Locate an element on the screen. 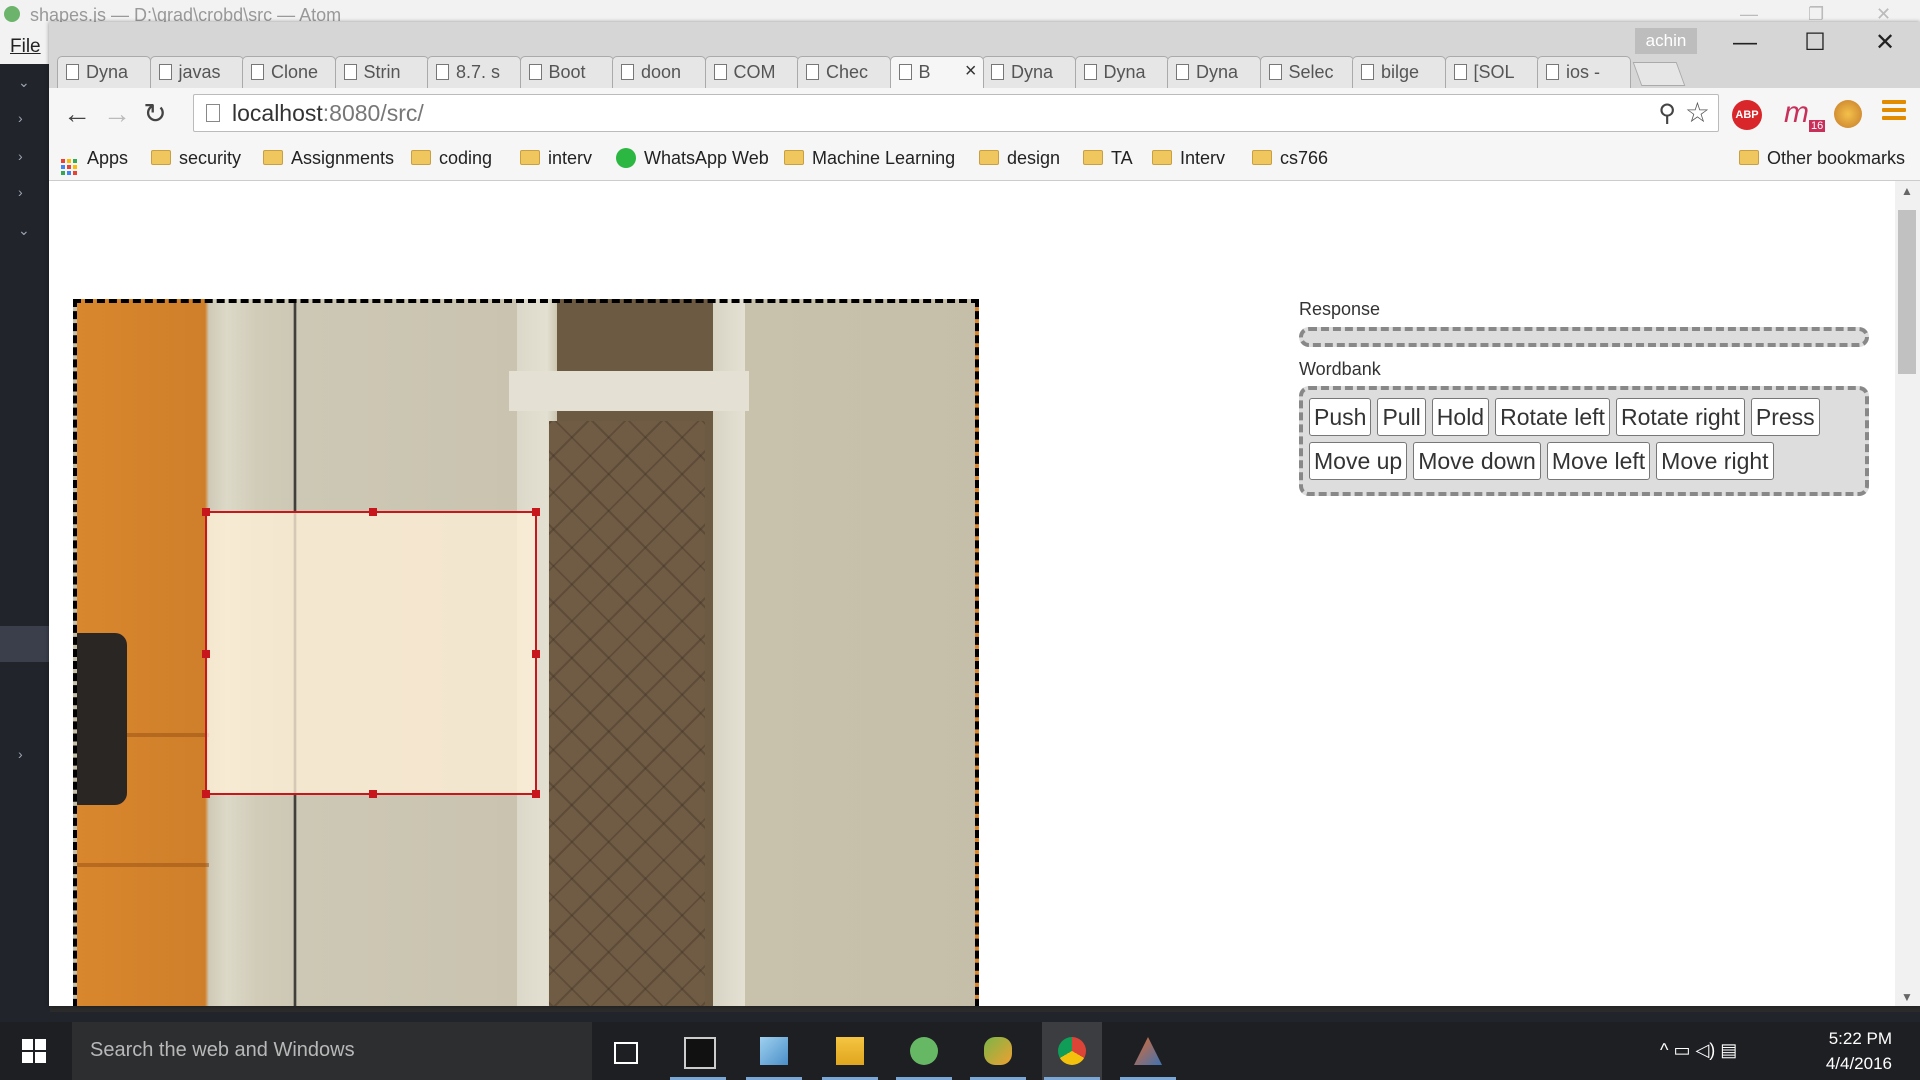 The image size is (1920, 1080). tab: Selec is located at coordinates (1306, 72).